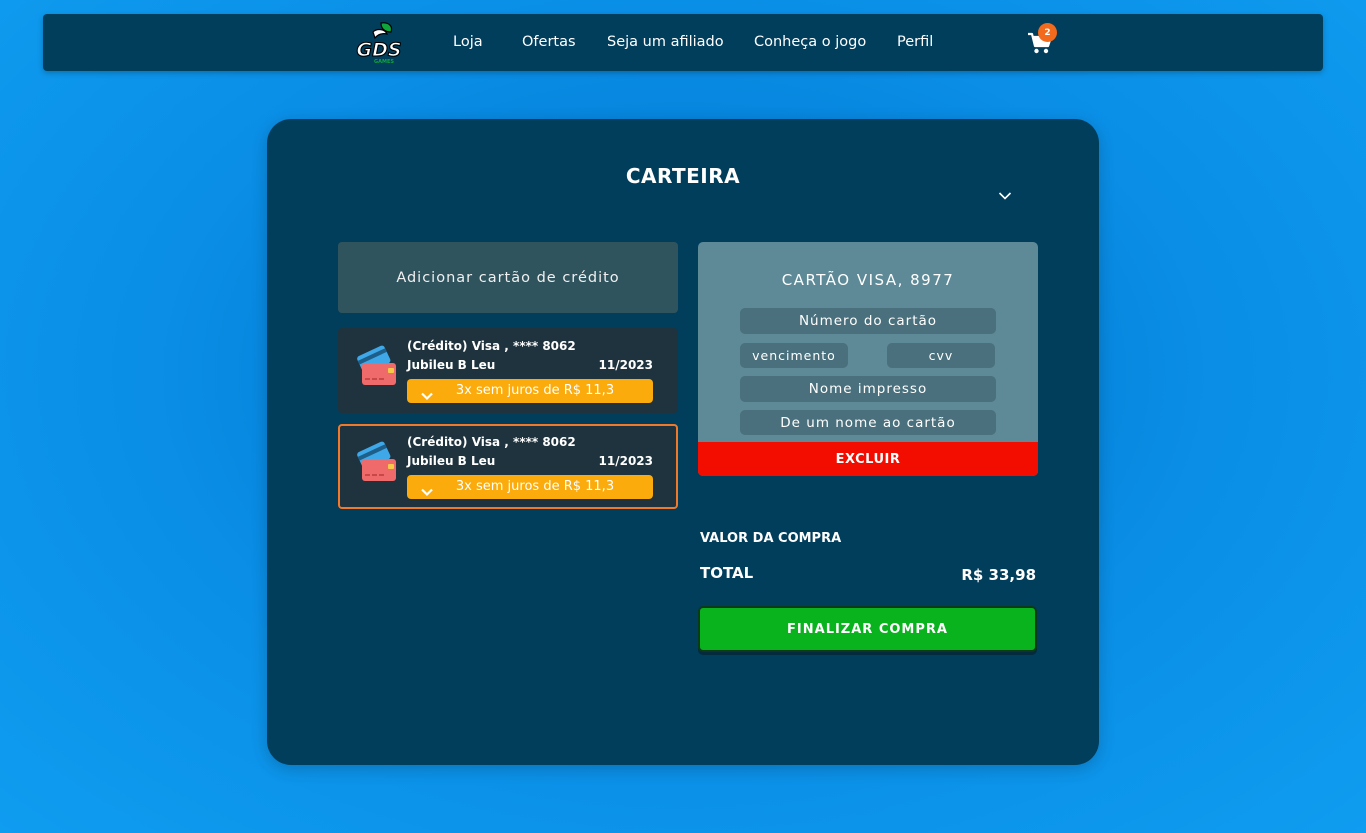  Describe the element at coordinates (868, 459) in the screenshot. I see `delete-card-button: EXCLUIR` at that location.